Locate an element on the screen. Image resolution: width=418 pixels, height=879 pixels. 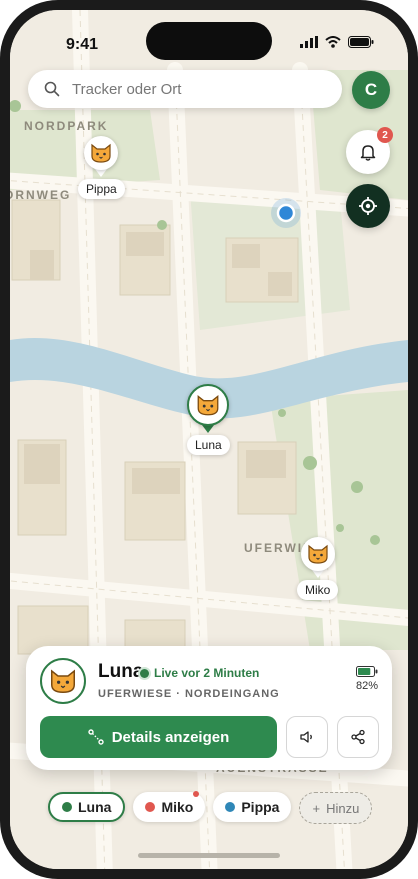
notification-badge: 2 is located at coordinates (385, 135).